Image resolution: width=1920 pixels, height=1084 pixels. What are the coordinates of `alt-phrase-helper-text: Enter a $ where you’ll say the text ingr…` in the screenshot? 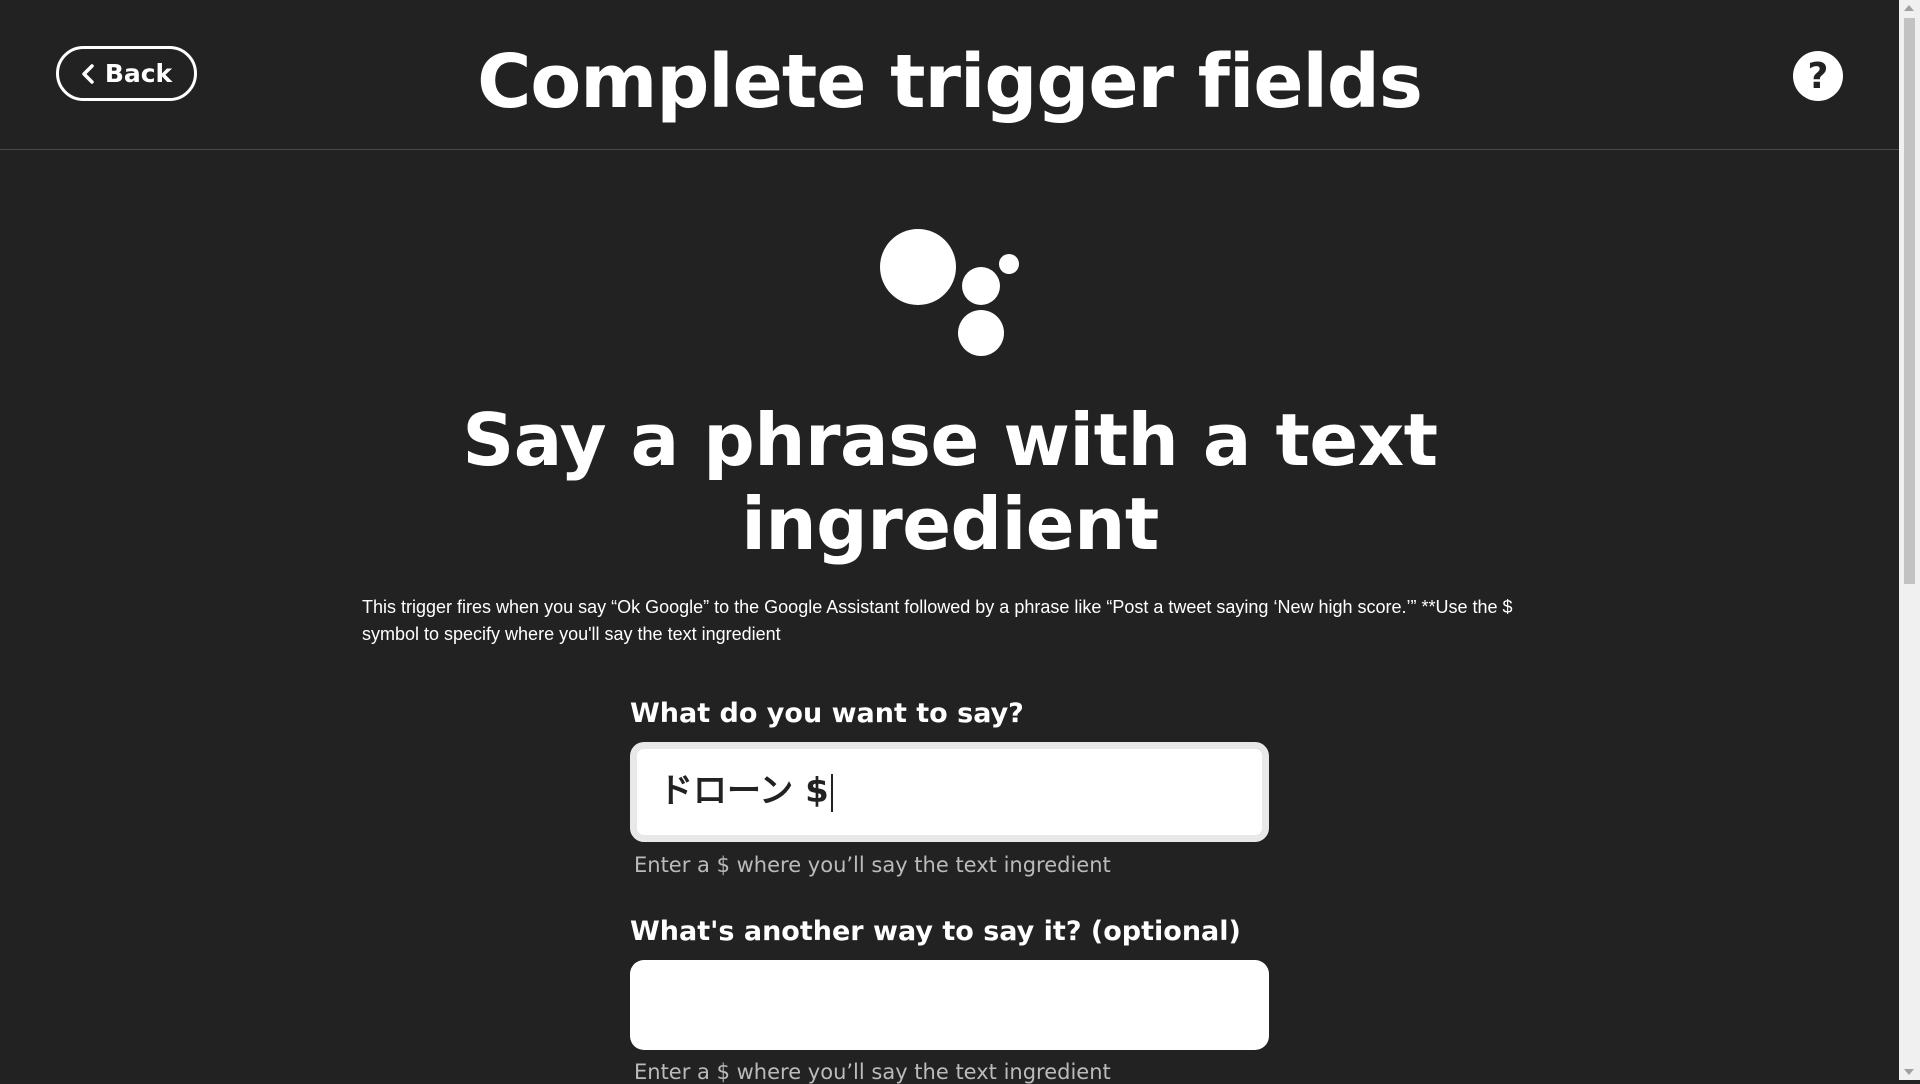 It's located at (872, 1072).